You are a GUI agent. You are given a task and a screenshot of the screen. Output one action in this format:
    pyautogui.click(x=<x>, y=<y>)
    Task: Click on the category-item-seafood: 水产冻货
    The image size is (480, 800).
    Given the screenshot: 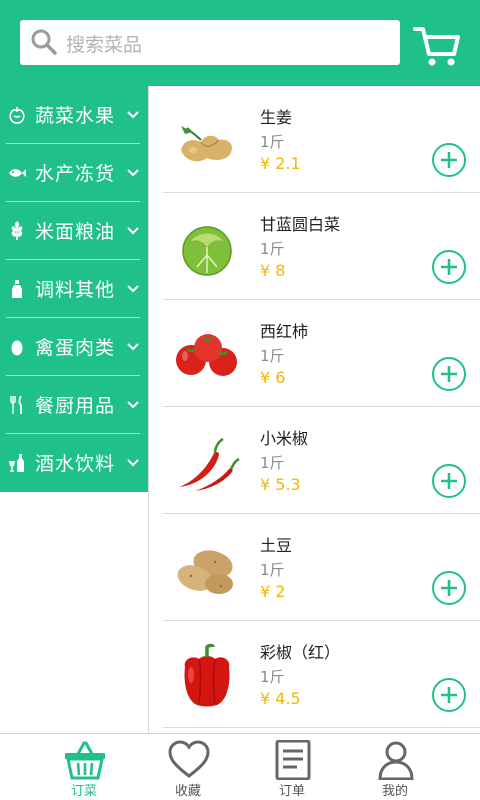 What is the action you would take?
    pyautogui.click(x=74, y=173)
    